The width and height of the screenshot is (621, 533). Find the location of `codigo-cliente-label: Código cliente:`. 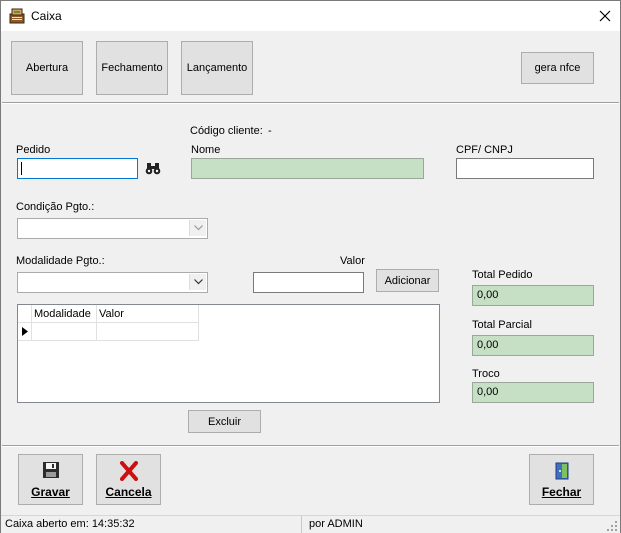

codigo-cliente-label: Código cliente: is located at coordinates (226, 131).